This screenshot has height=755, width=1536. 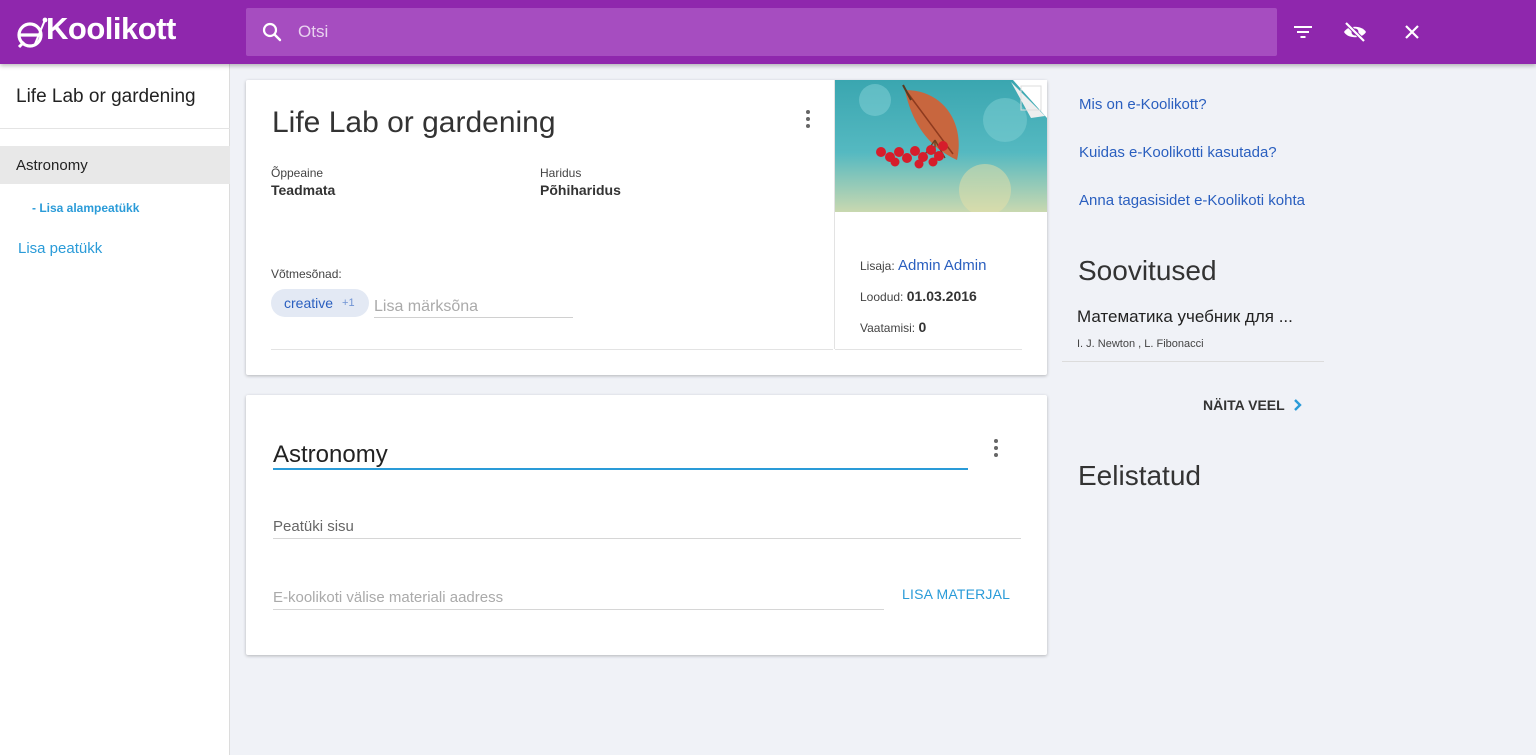 What do you see at coordinates (1178, 152) in the screenshot?
I see `how-to-use-link: Kuidas e-Koolikotti kasutada?` at bounding box center [1178, 152].